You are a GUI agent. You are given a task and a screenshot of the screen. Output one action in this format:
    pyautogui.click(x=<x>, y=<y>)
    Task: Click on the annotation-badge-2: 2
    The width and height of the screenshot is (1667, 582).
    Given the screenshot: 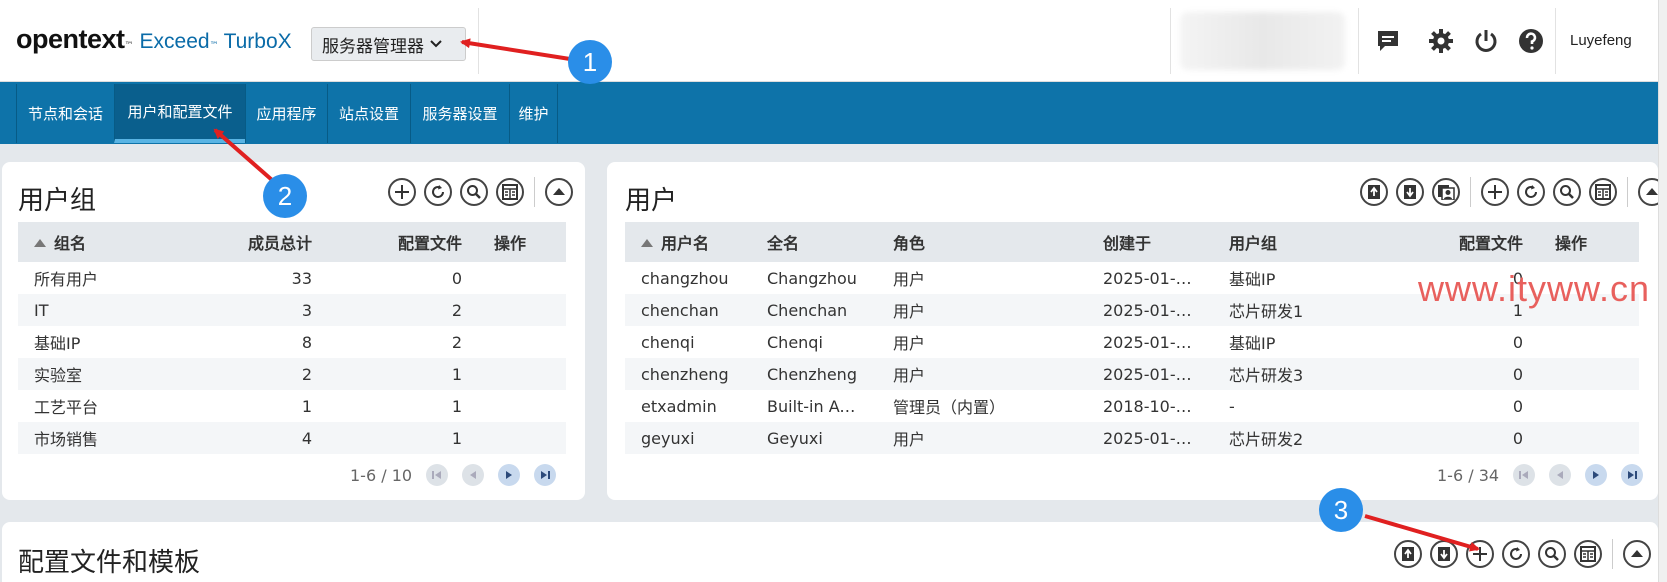 What is the action you would take?
    pyautogui.click(x=285, y=196)
    